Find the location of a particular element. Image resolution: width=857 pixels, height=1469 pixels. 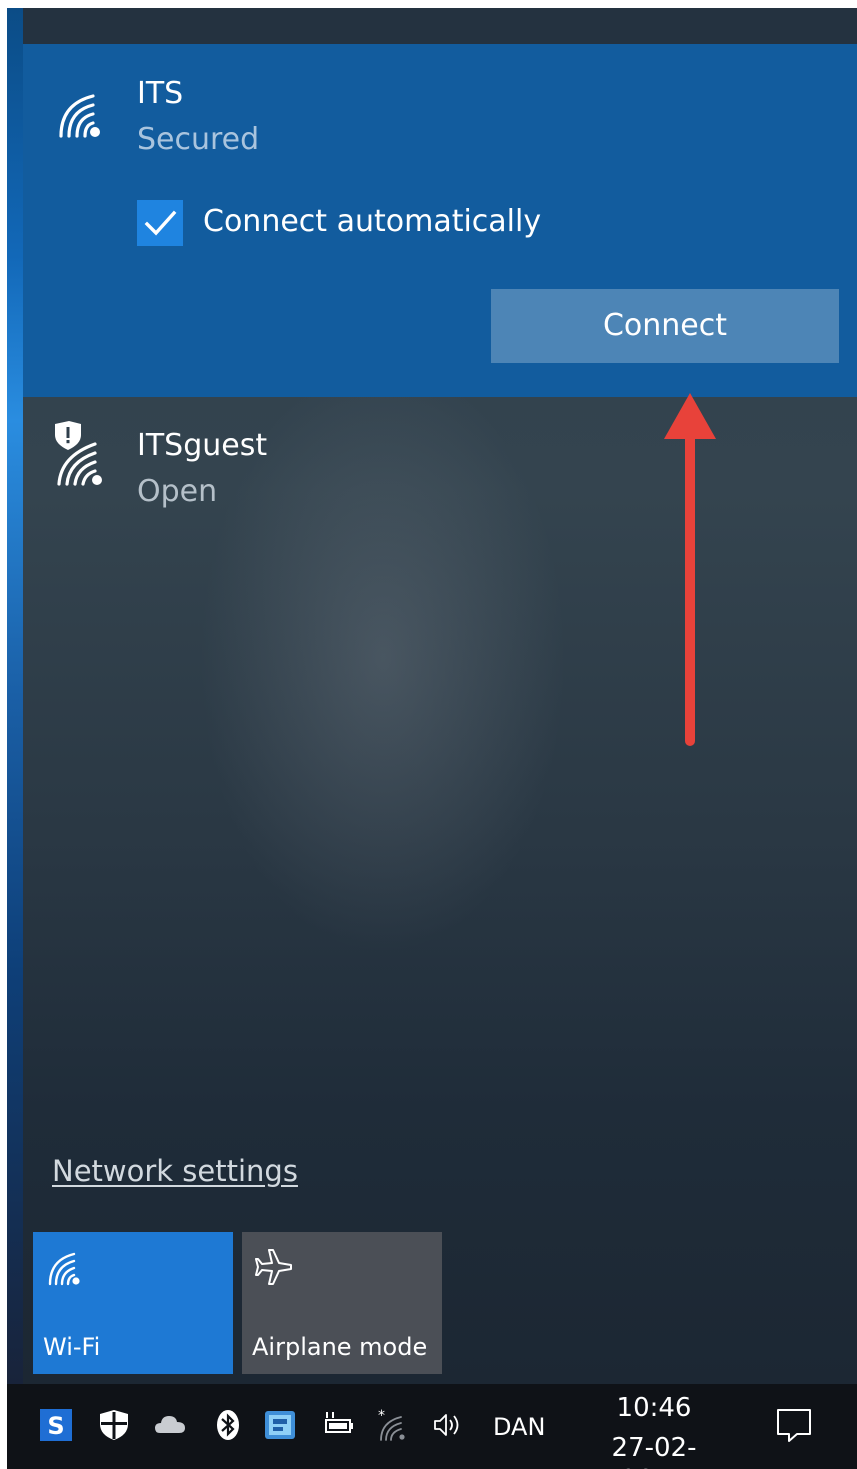

connect-automatically-label: Connect automatically is located at coordinates (372, 221).